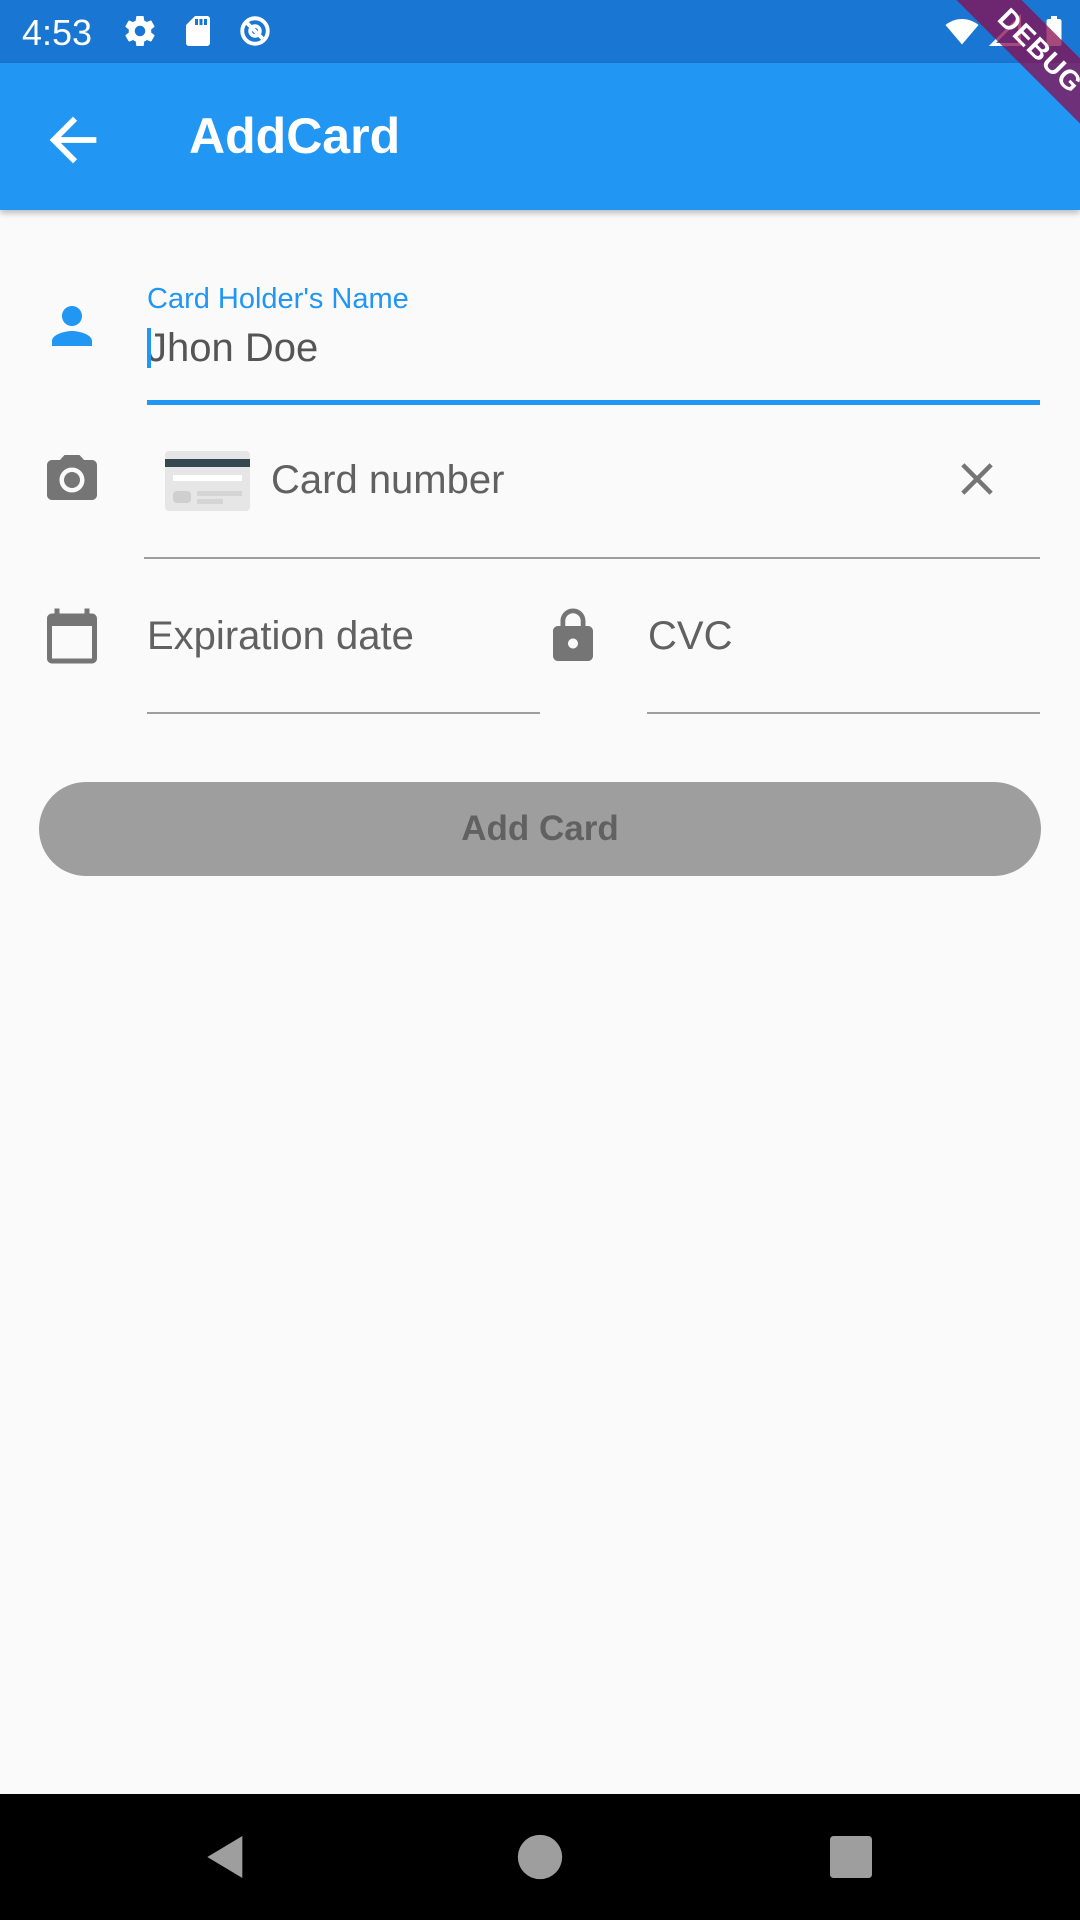 Image resolution: width=1080 pixels, height=1920 pixels. I want to click on card-number-underline, so click(592, 558).